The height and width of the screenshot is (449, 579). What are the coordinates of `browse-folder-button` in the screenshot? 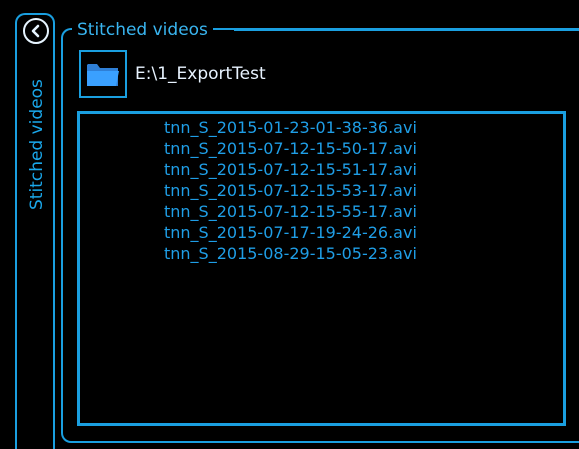 It's located at (103, 74).